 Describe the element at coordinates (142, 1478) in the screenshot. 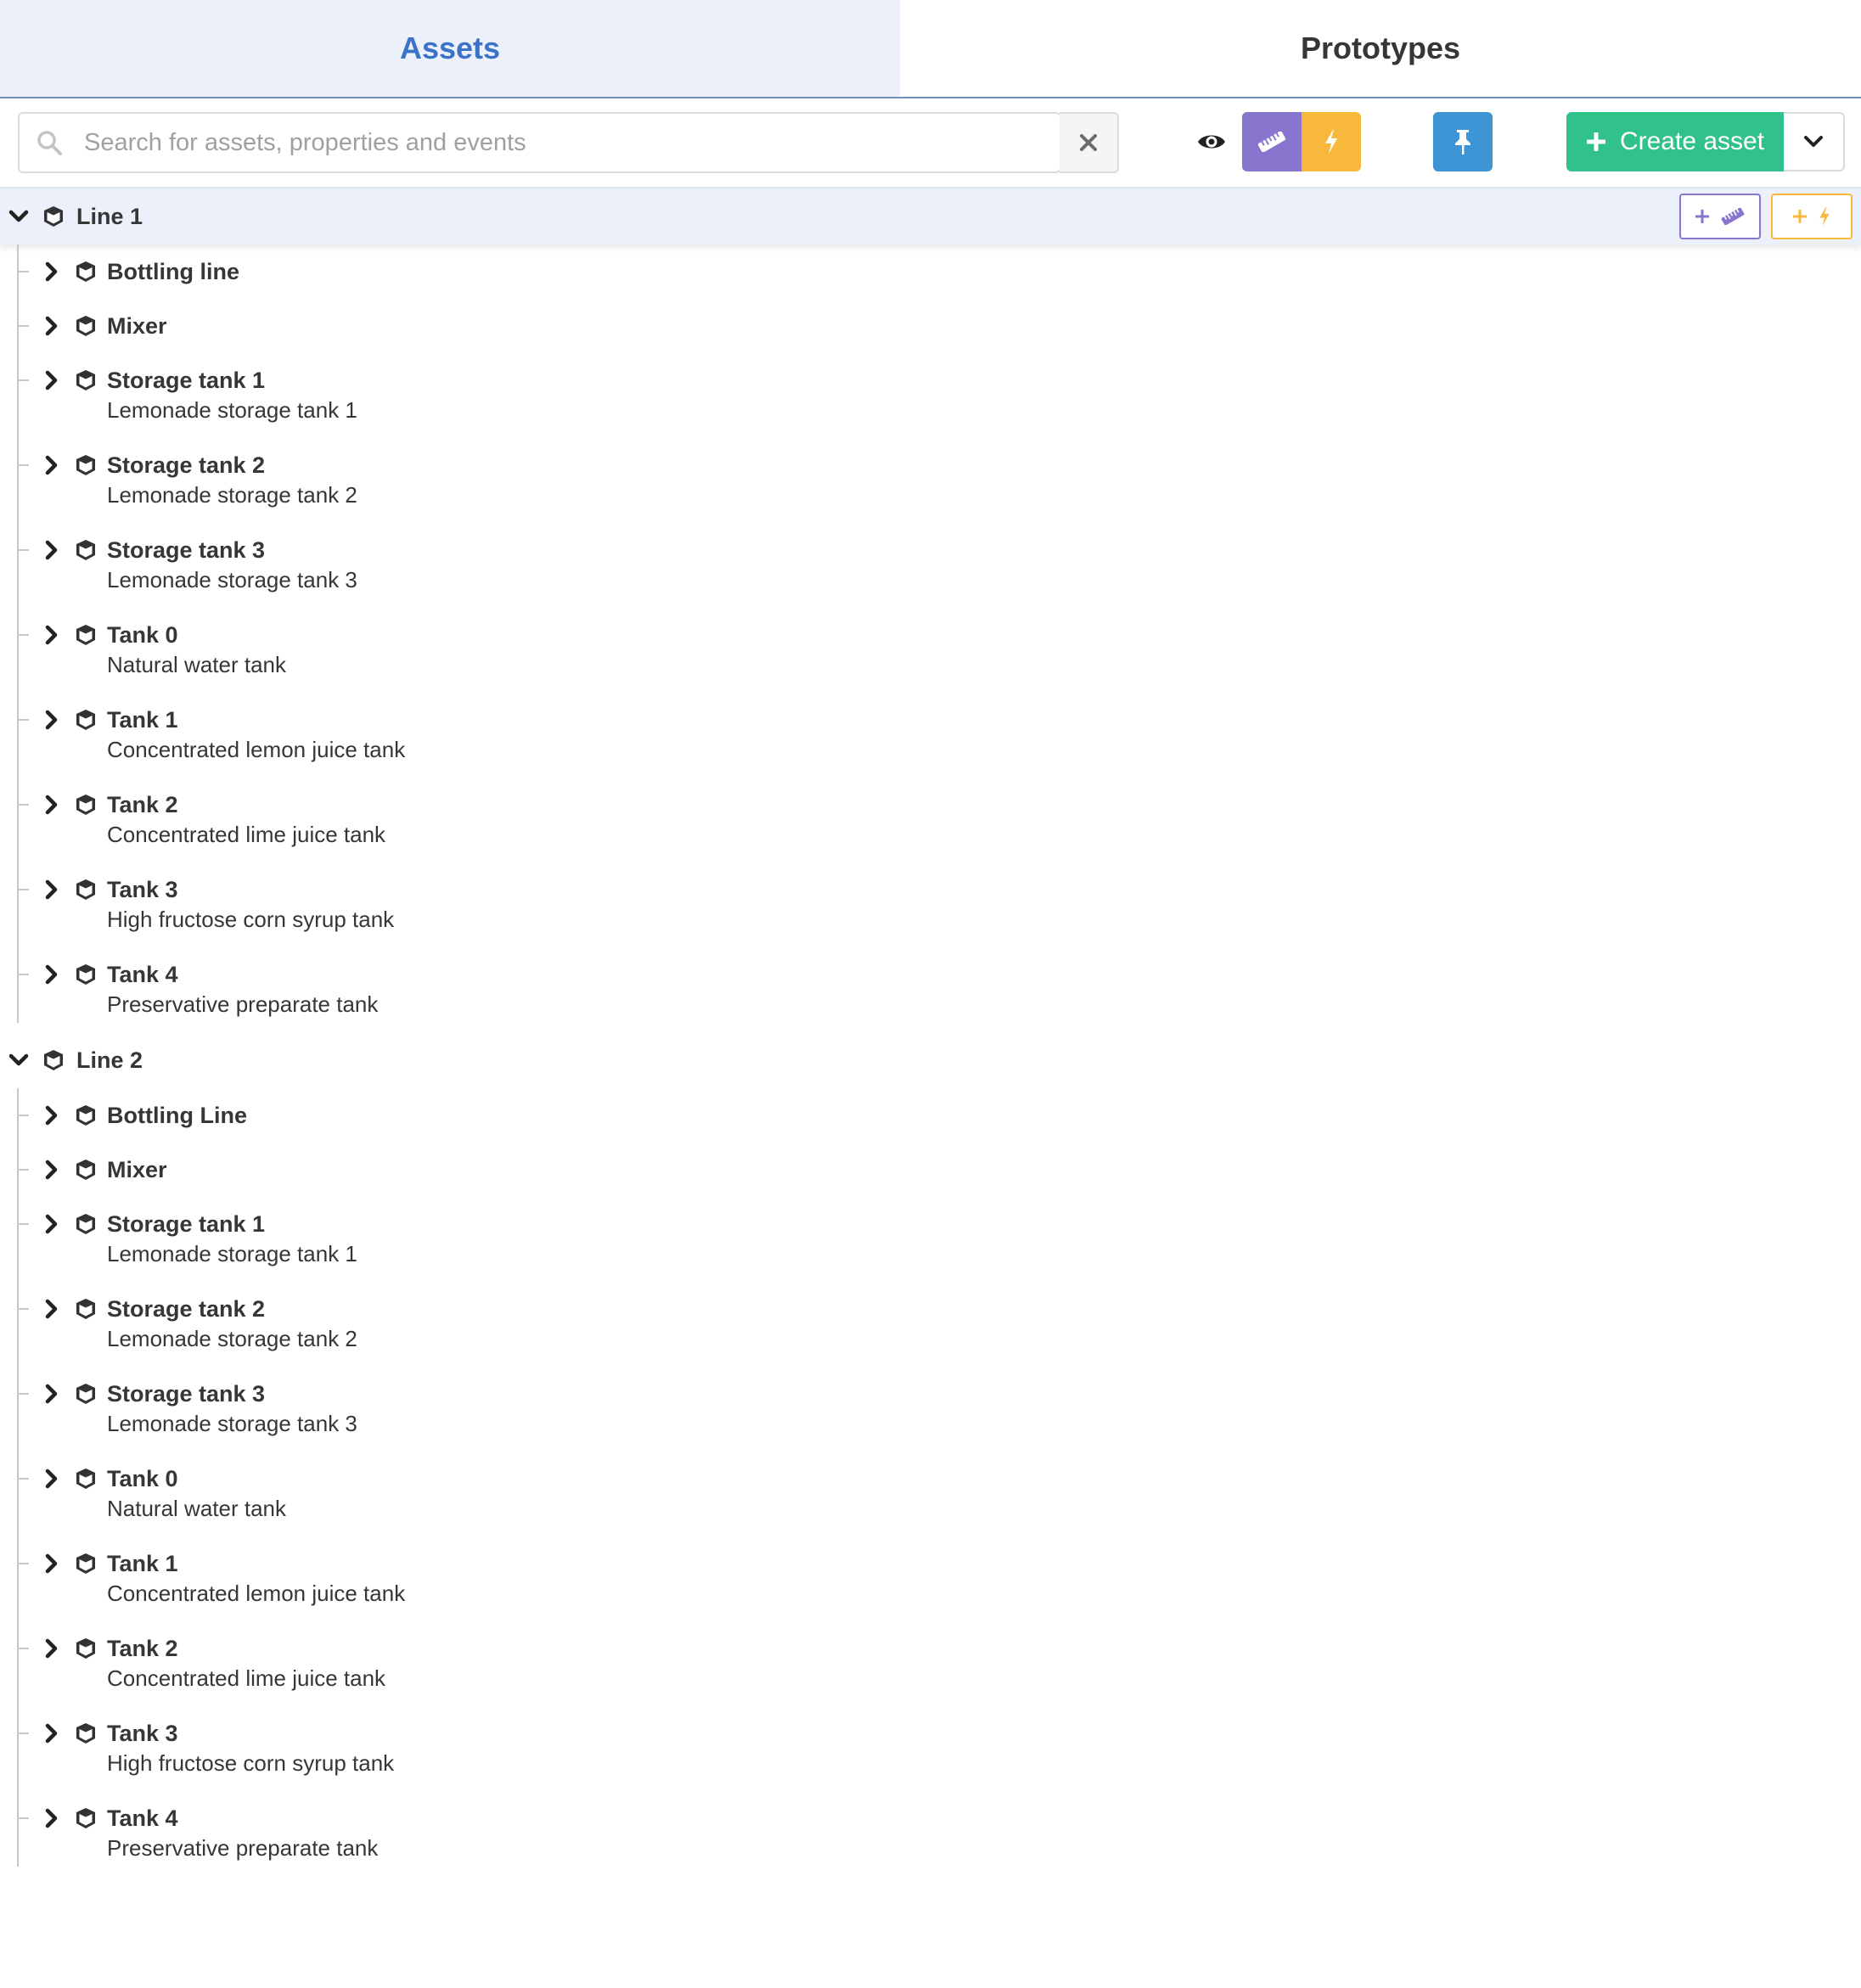

I see `asset-title: Tank 0` at that location.